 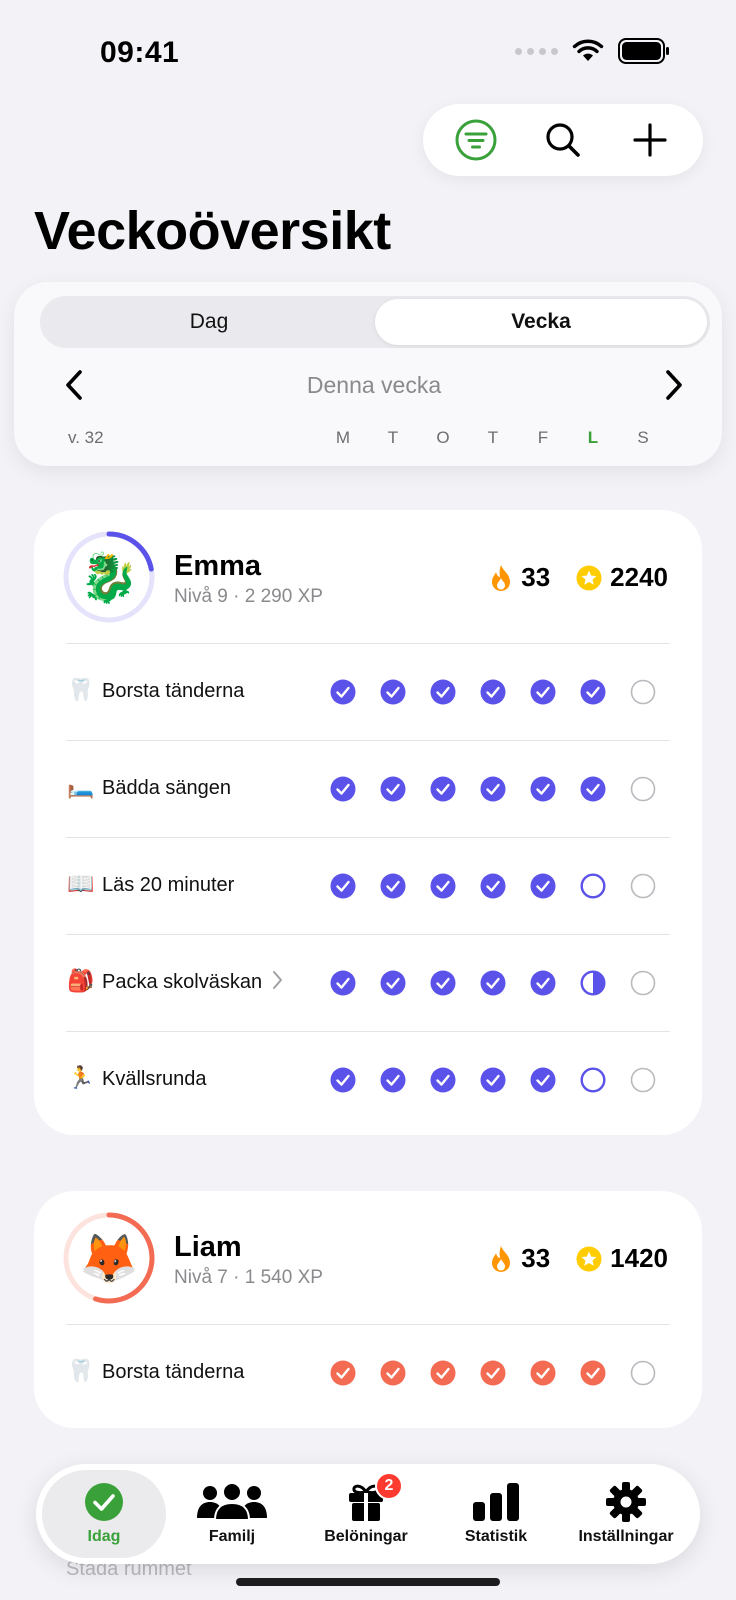 I want to click on task-row: 📖 Läs 20 minuter, so click(x=368, y=886).